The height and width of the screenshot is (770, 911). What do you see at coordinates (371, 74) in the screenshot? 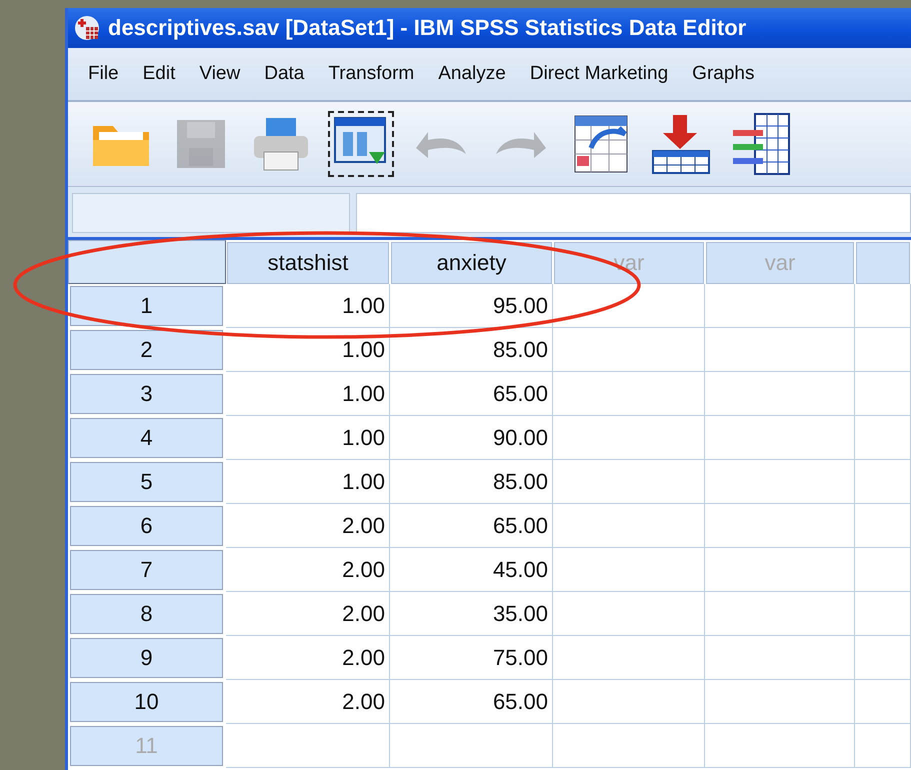
I see `menu-item: Transform` at bounding box center [371, 74].